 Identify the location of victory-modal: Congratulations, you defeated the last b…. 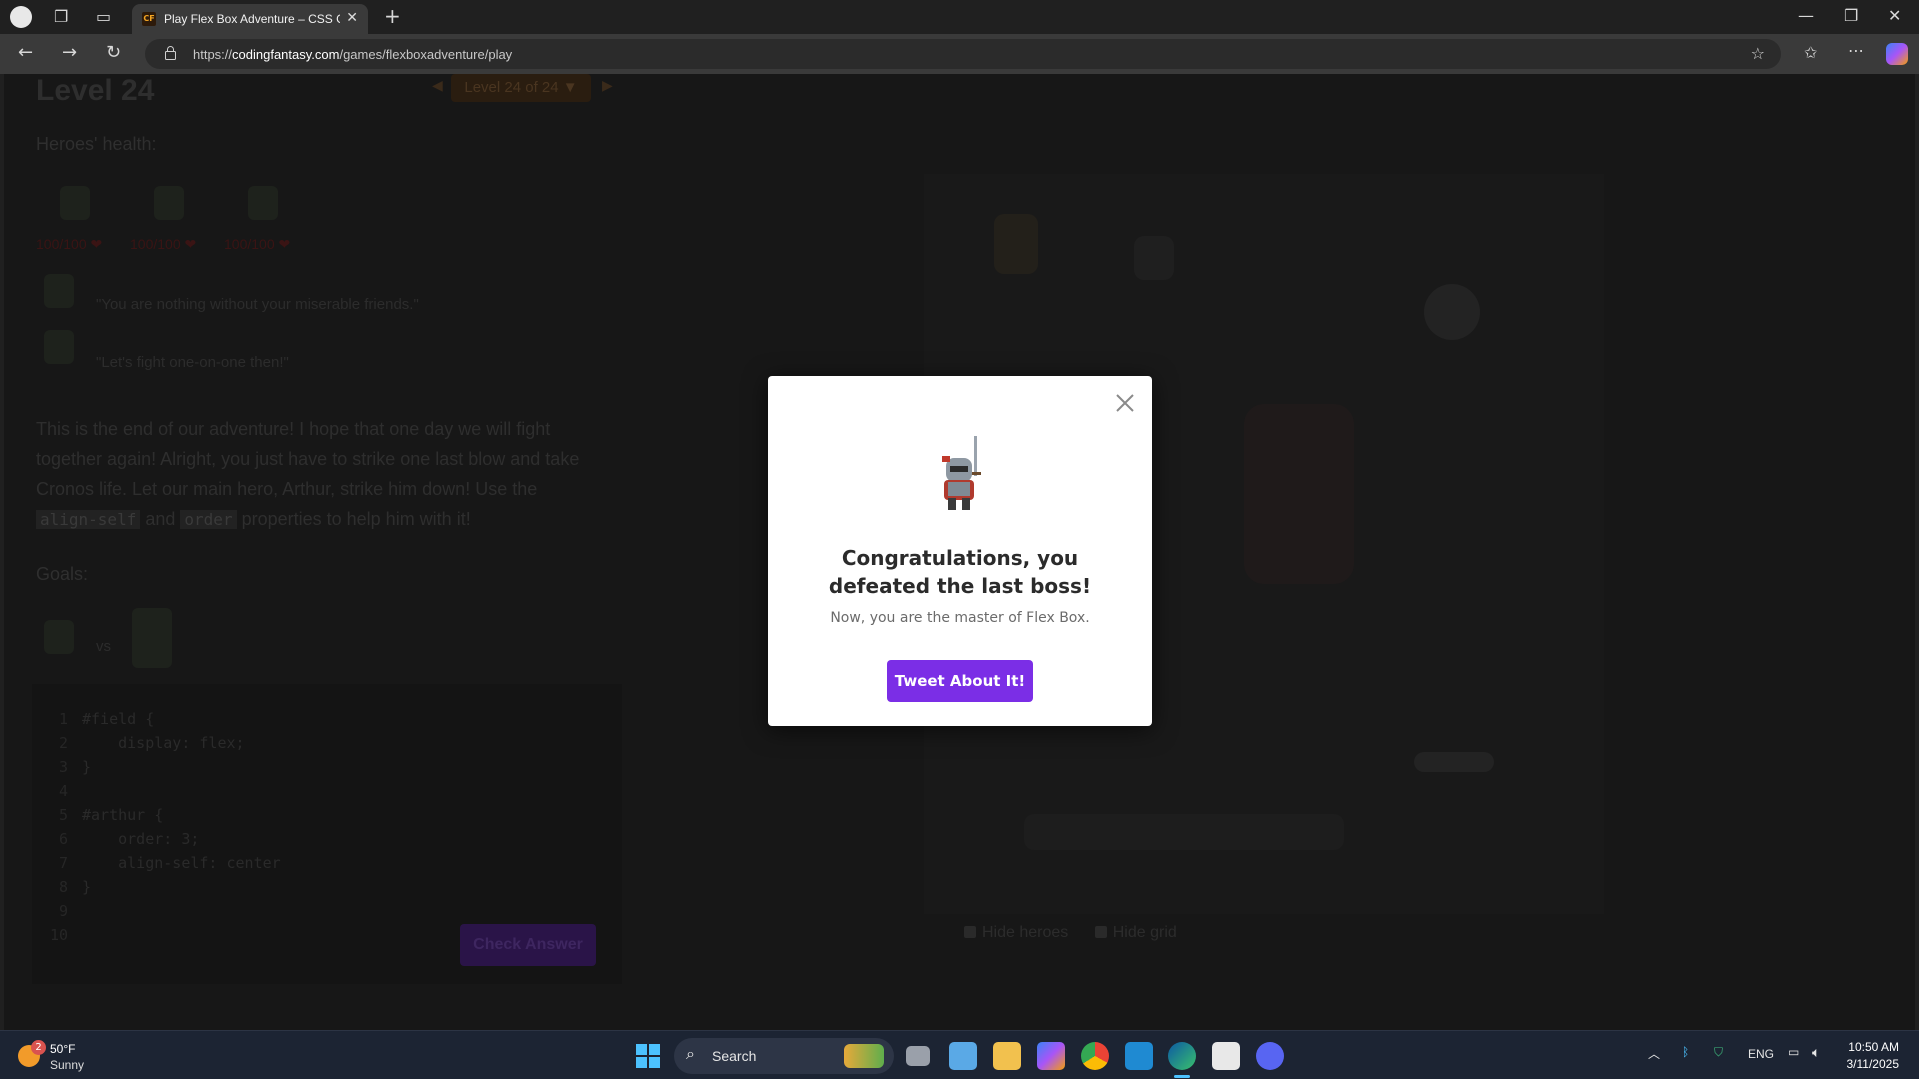
(960, 551).